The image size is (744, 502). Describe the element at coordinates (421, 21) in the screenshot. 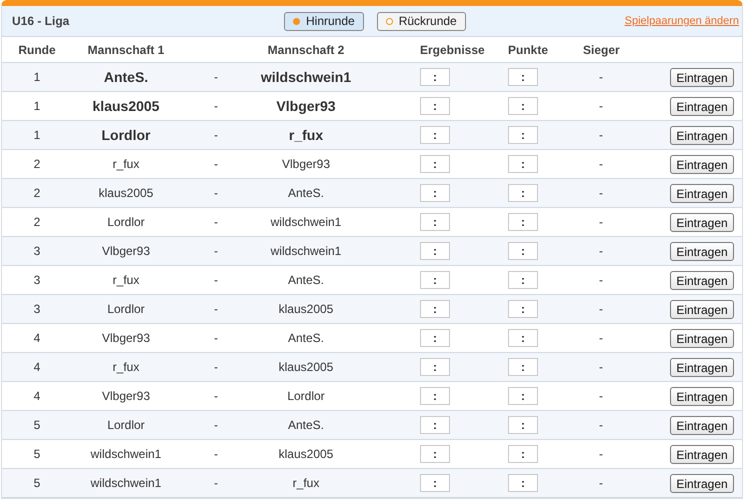

I see `round-tab: Rückrunde` at that location.